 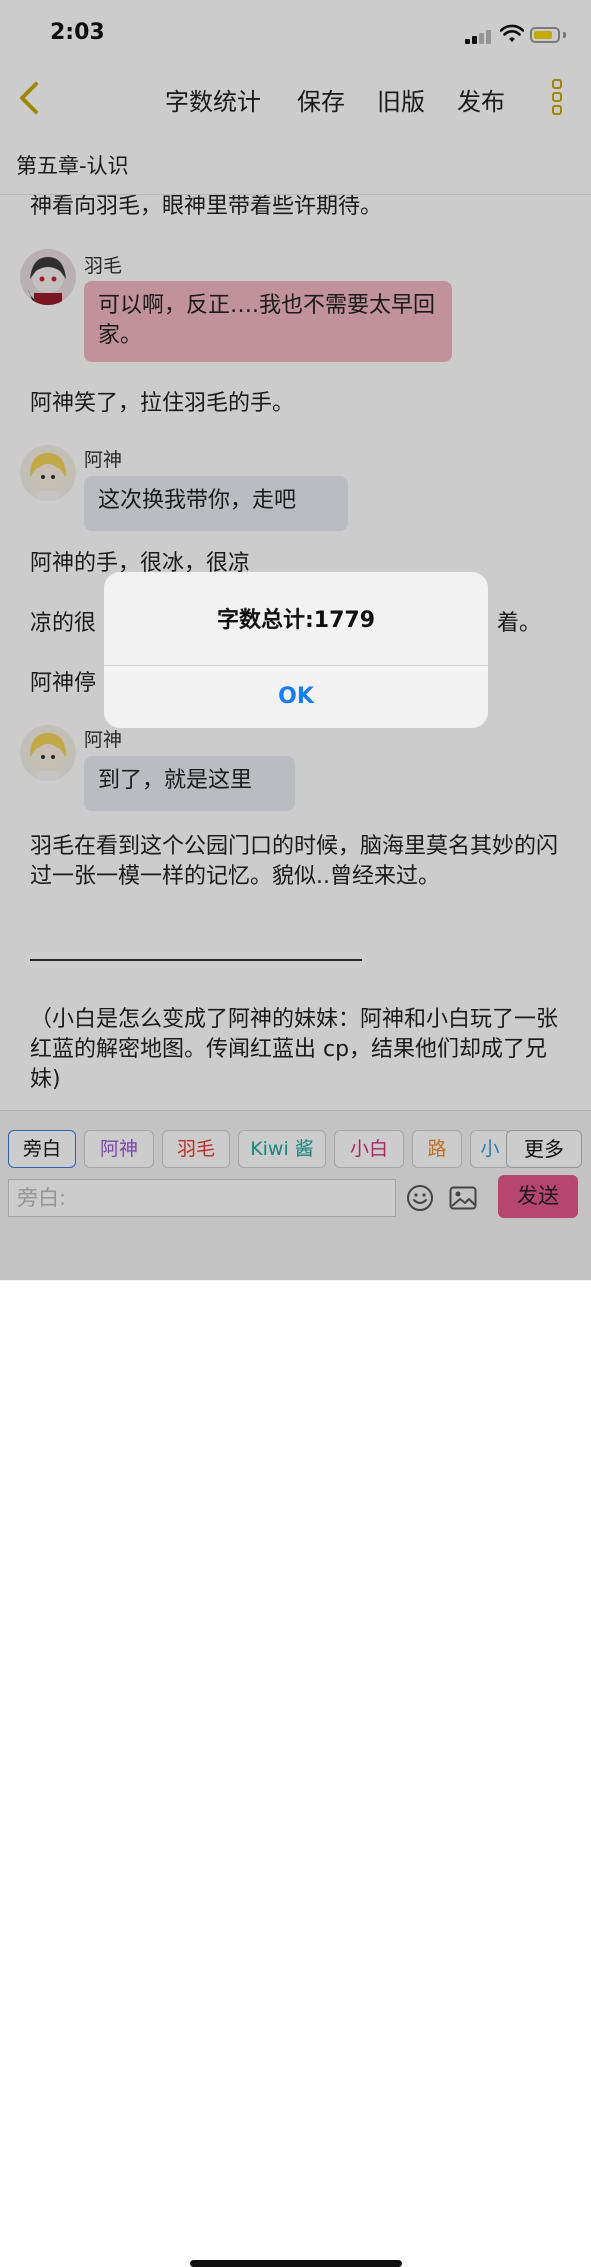 I want to click on alert-title: 字数总计:1779, so click(x=296, y=620).